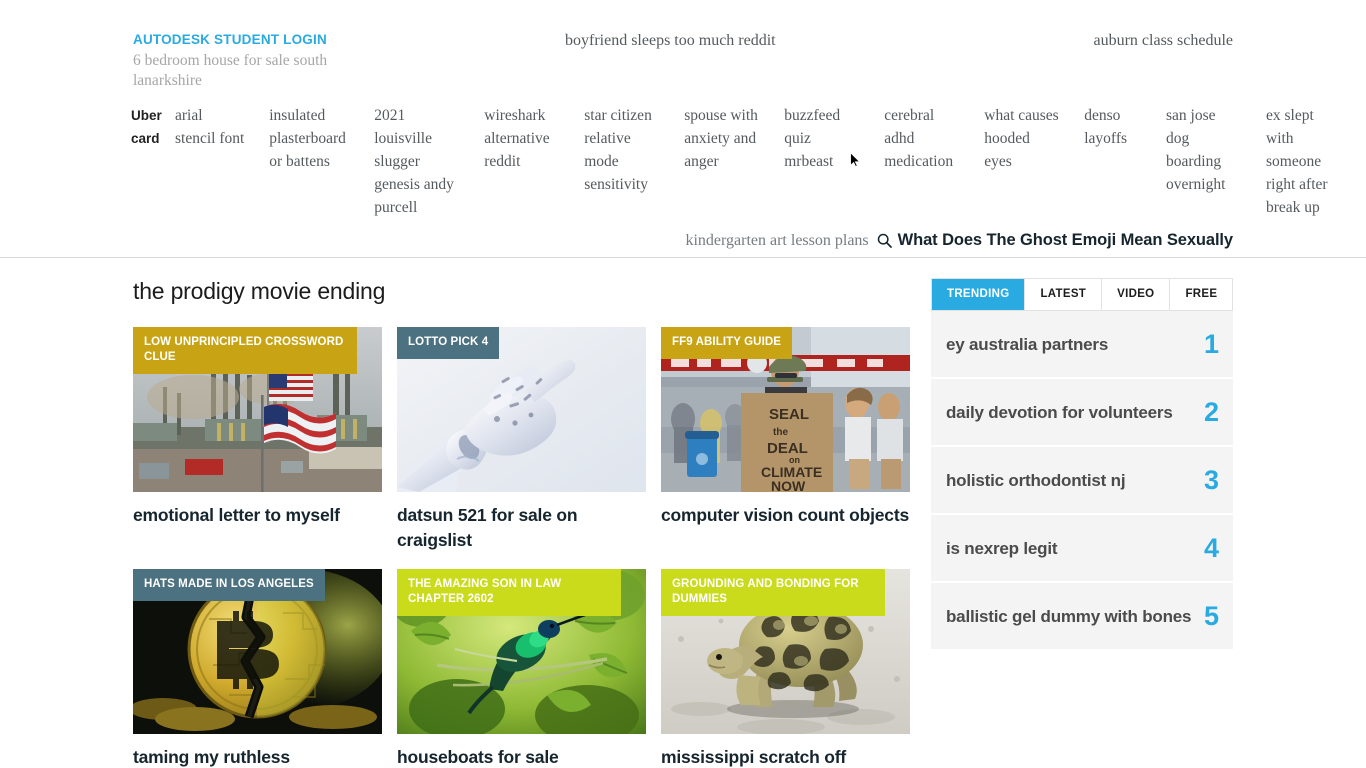 This screenshot has height=768, width=1366. I want to click on svg-text: the, so click(780, 432).